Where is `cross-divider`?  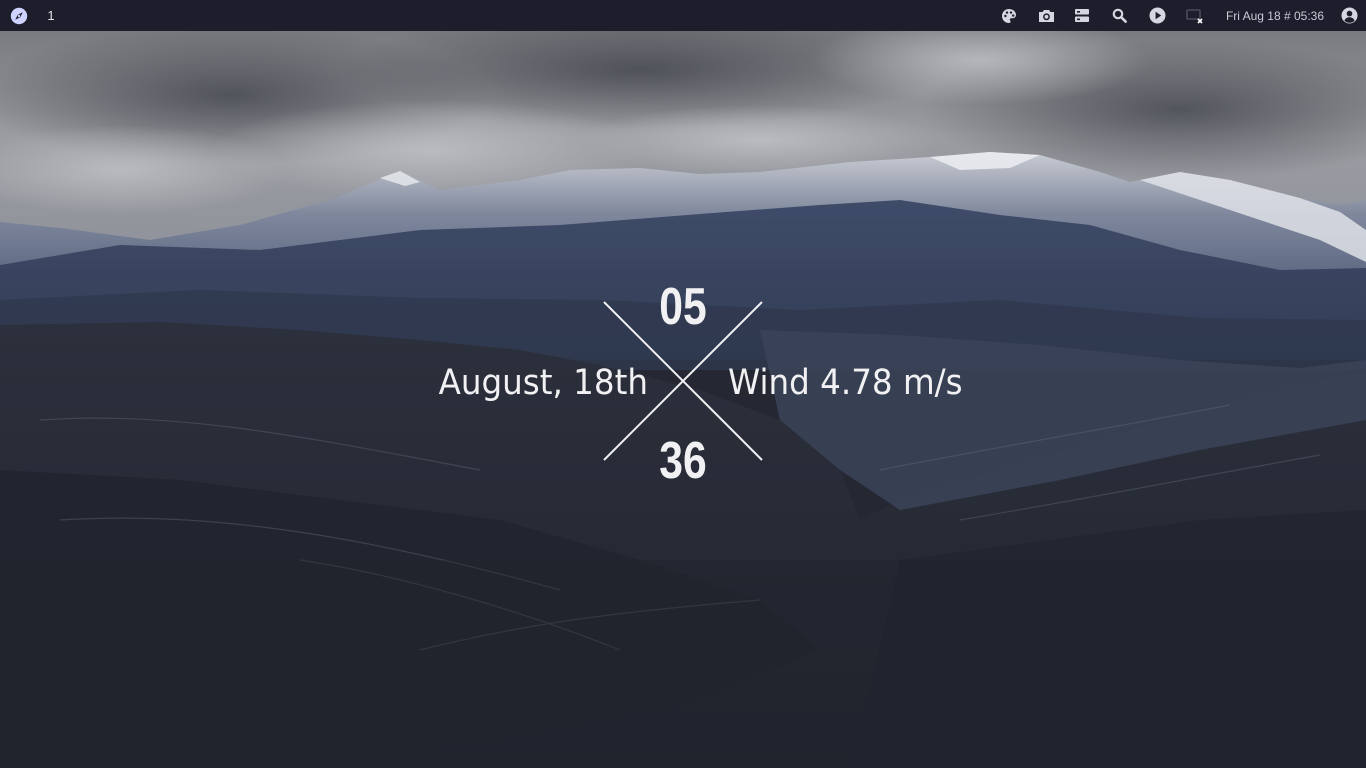 cross-divider is located at coordinates (683, 381).